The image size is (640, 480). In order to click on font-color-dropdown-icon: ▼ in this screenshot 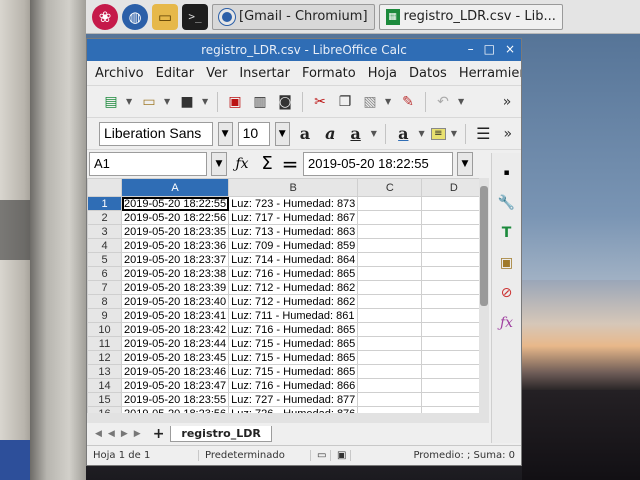, I will do `click(421, 133)`.